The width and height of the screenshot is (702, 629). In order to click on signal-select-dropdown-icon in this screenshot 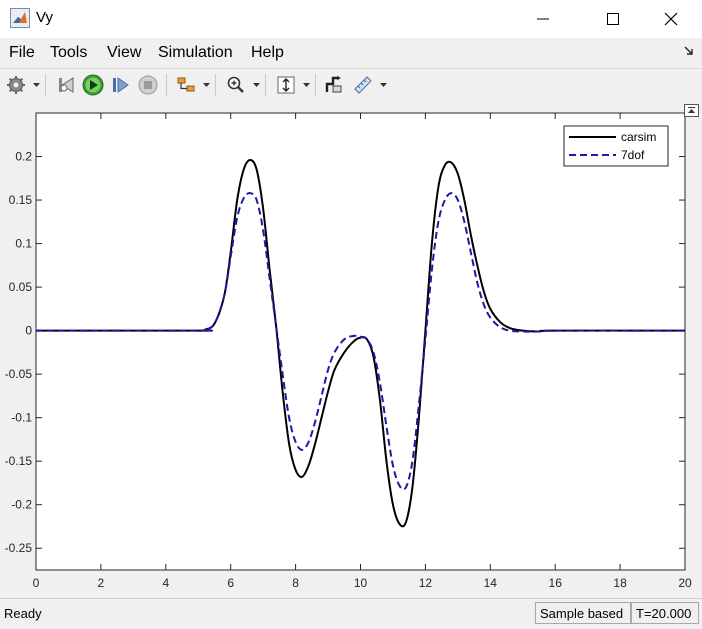, I will do `click(206, 85)`.